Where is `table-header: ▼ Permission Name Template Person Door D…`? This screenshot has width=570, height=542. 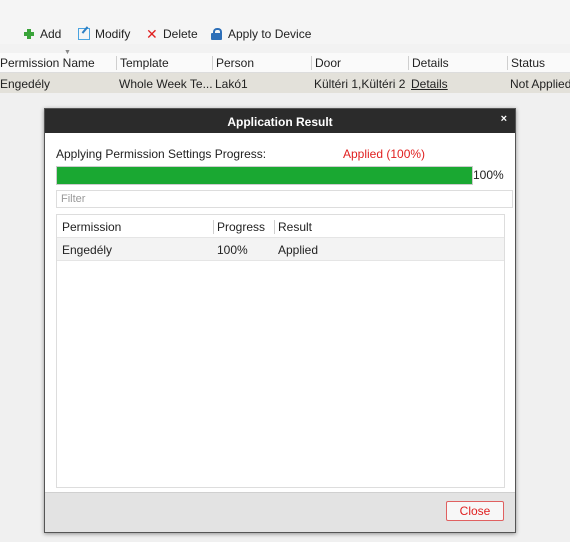
table-header: ▼ Permission Name Template Person Door D… is located at coordinates (285, 61).